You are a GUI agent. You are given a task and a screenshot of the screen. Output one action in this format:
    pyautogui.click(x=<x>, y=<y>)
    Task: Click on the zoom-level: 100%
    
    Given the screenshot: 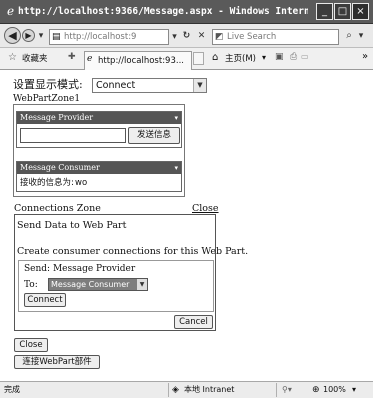 What is the action you would take?
    pyautogui.click(x=334, y=390)
    